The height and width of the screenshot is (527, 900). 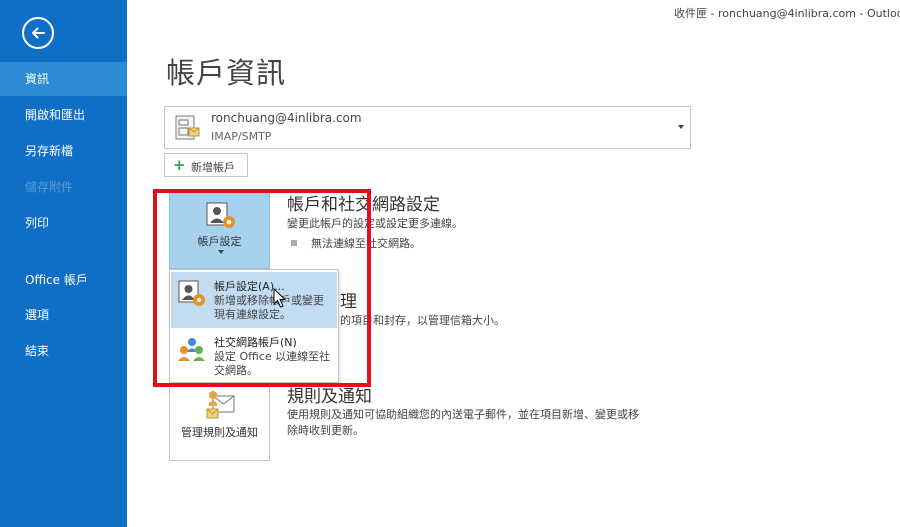 What do you see at coordinates (63, 223) in the screenshot?
I see `nav-item-print: 列印` at bounding box center [63, 223].